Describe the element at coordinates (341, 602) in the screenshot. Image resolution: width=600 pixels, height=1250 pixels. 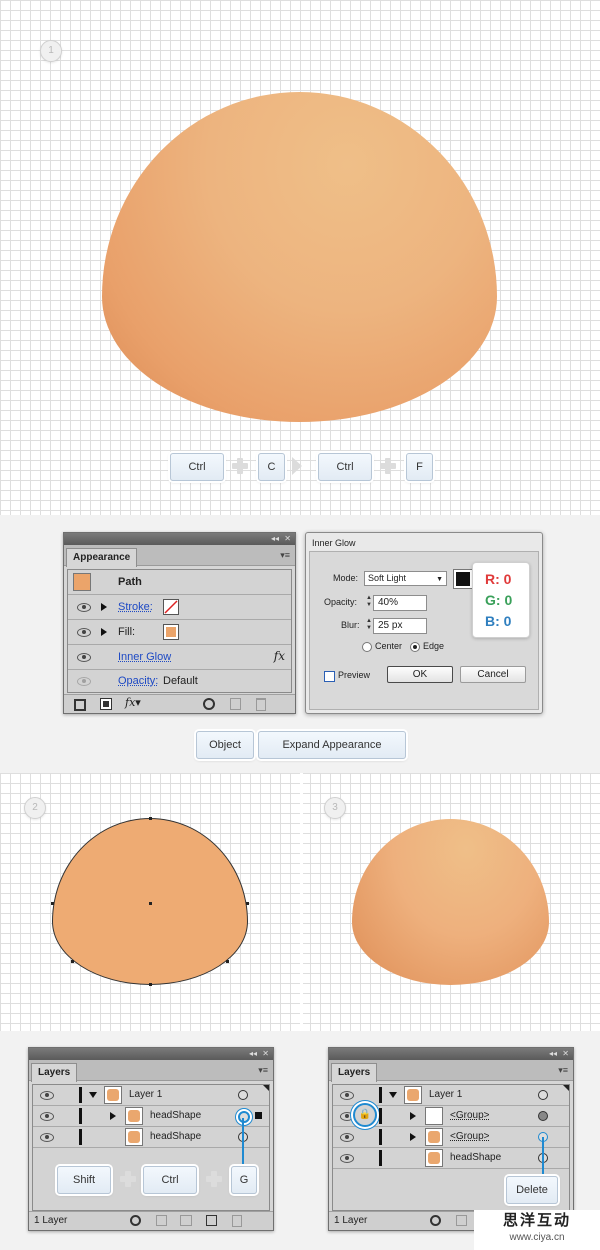
I see `opacity-label: Opacity:` at that location.